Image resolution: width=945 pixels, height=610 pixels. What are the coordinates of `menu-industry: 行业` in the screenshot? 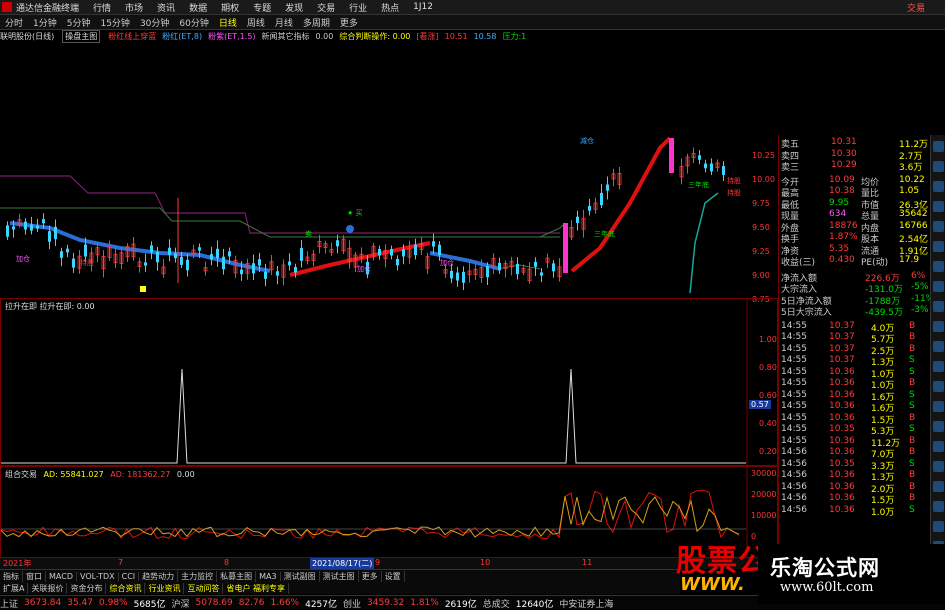 It's located at (358, 7).